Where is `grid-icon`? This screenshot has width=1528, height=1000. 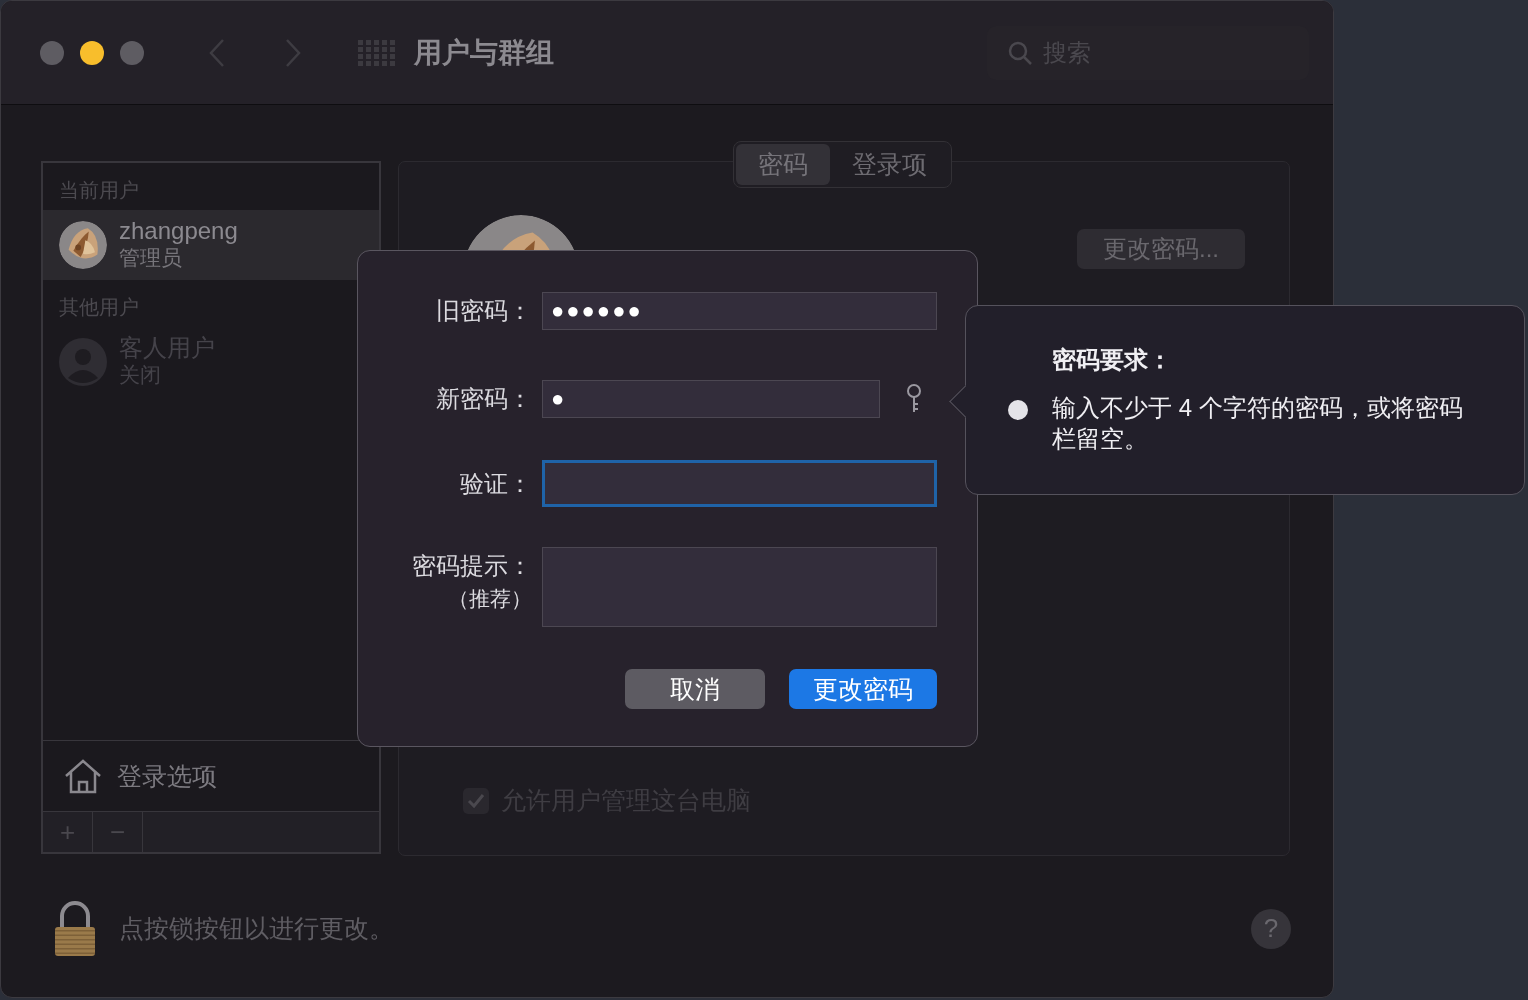 grid-icon is located at coordinates (377, 52).